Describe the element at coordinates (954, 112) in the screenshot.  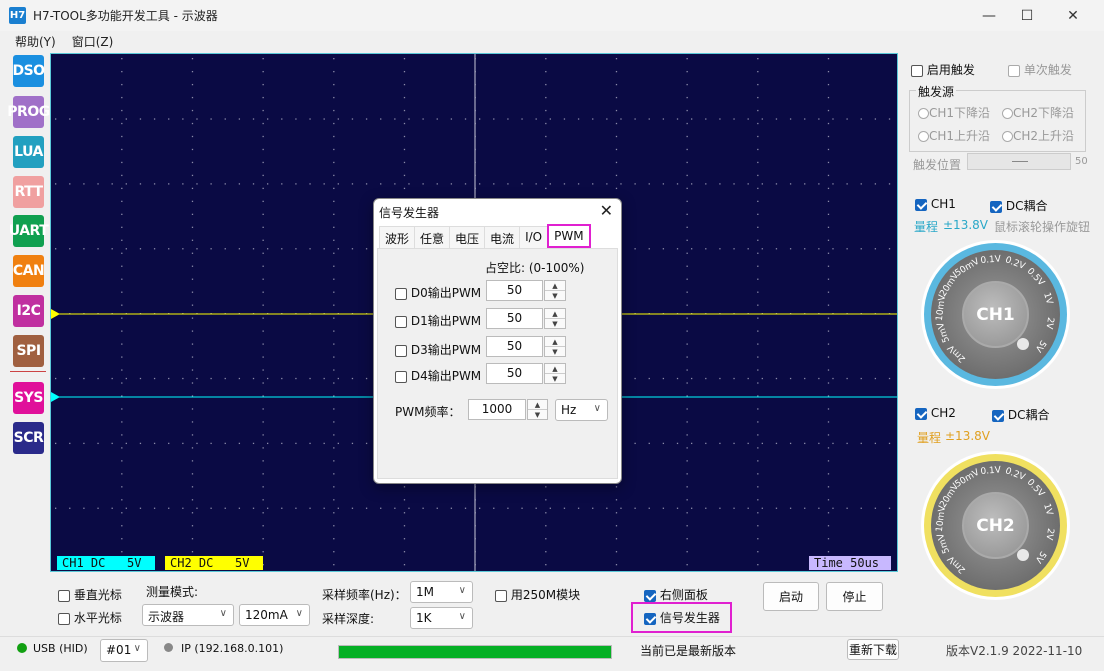
I see `source-ch1-falling-radio: CH1下降沿` at that location.